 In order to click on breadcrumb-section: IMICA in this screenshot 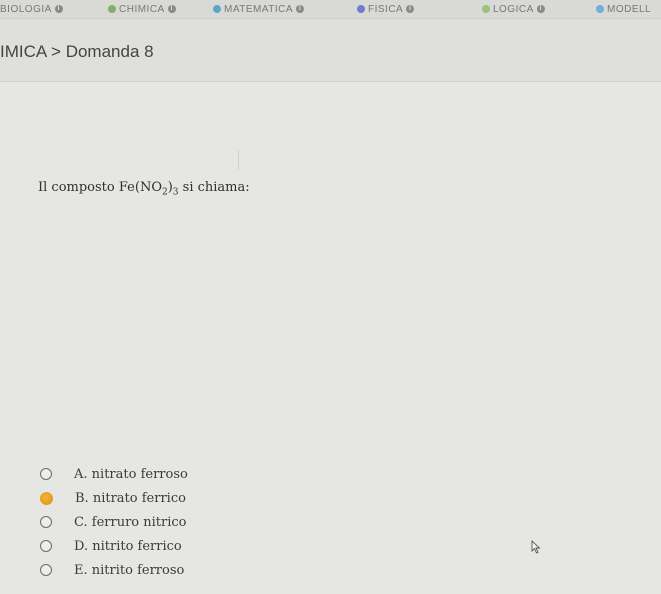, I will do `click(23, 51)`.